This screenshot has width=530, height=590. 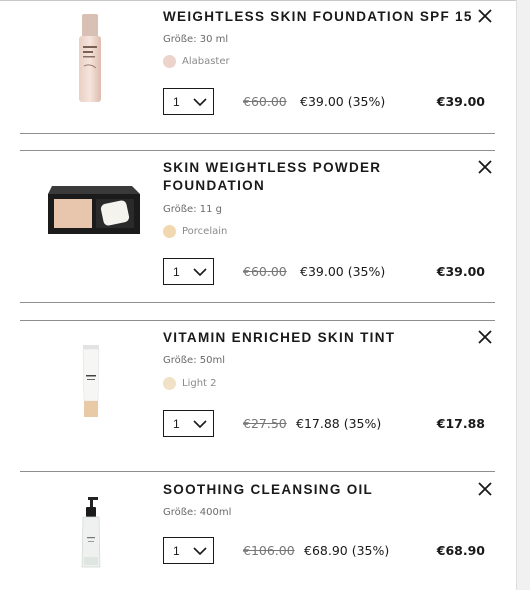 What do you see at coordinates (265, 423) in the screenshot?
I see `original-price: €27.50` at bounding box center [265, 423].